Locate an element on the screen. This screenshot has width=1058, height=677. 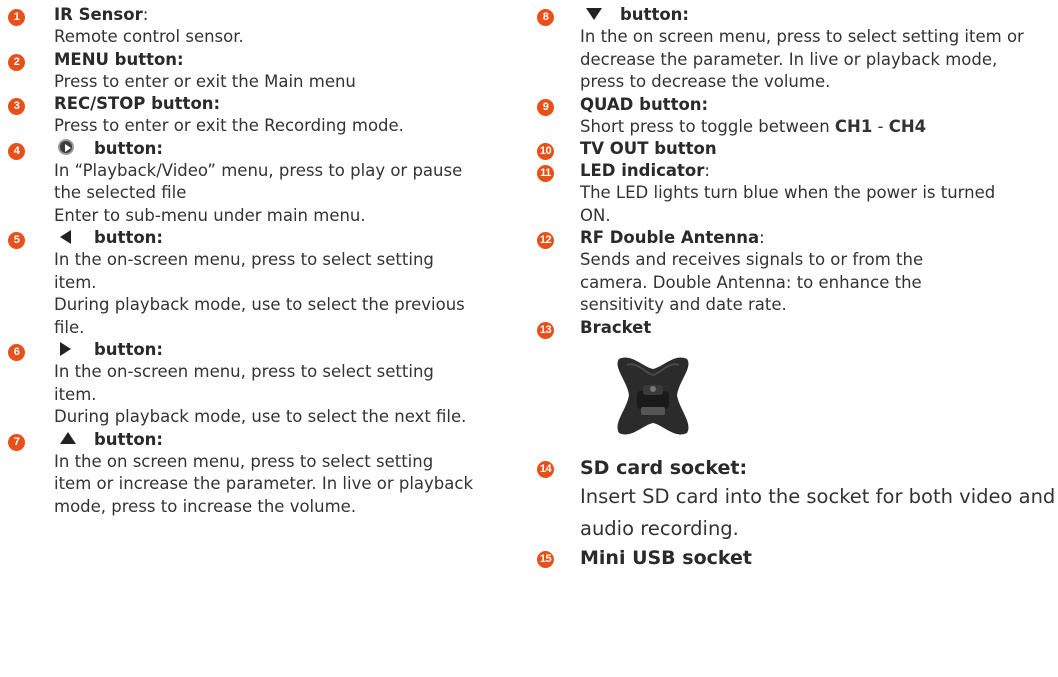
number-badge: 7 is located at coordinates (16, 442).